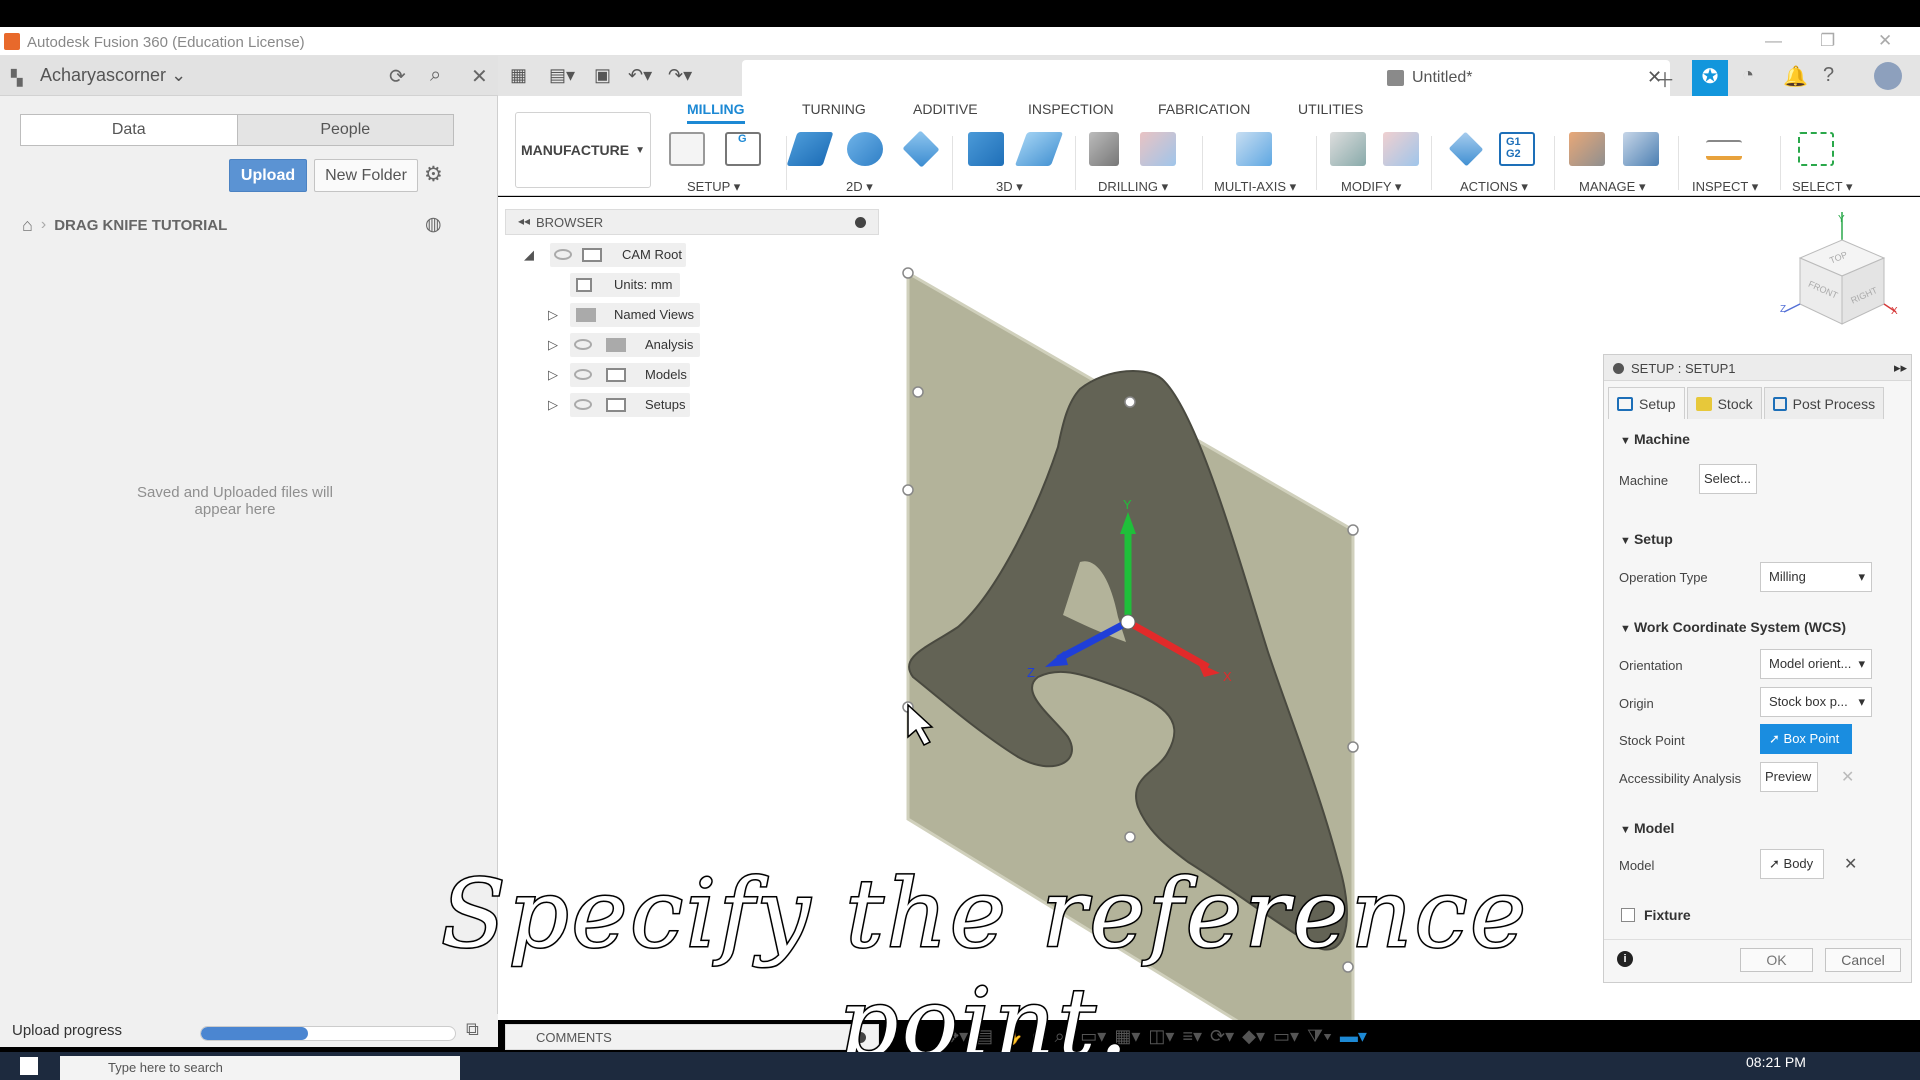 This screenshot has width=1920, height=1080. Describe the element at coordinates (602, 75) in the screenshot. I see `save-icon: ▣` at that location.